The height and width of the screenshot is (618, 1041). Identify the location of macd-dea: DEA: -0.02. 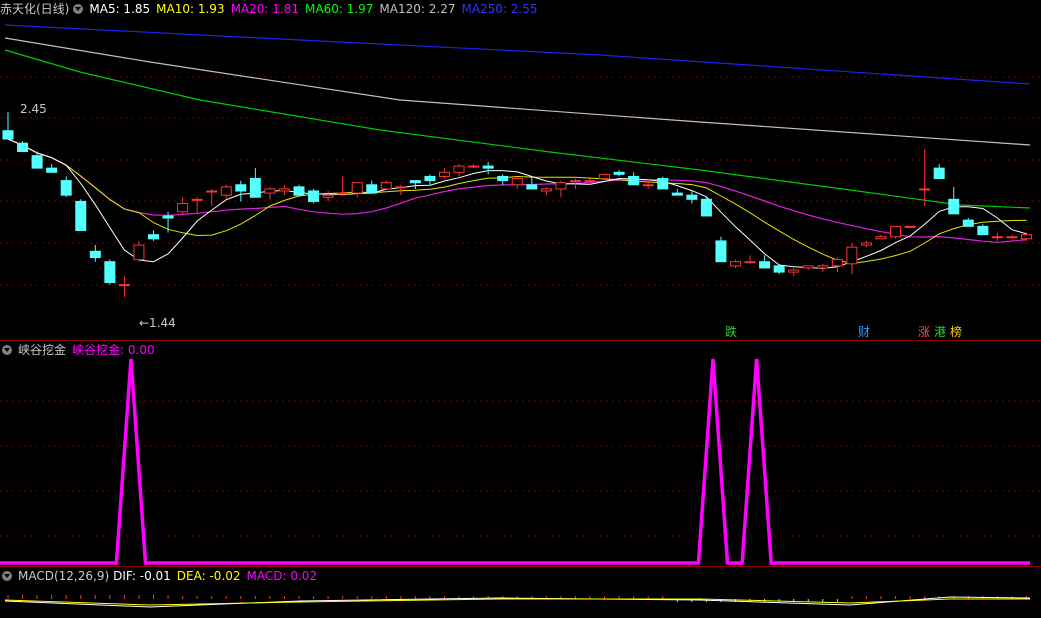
(208, 576).